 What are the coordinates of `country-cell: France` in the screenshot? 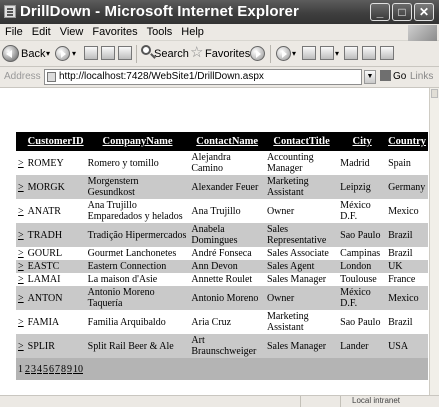 It's located at (407, 279).